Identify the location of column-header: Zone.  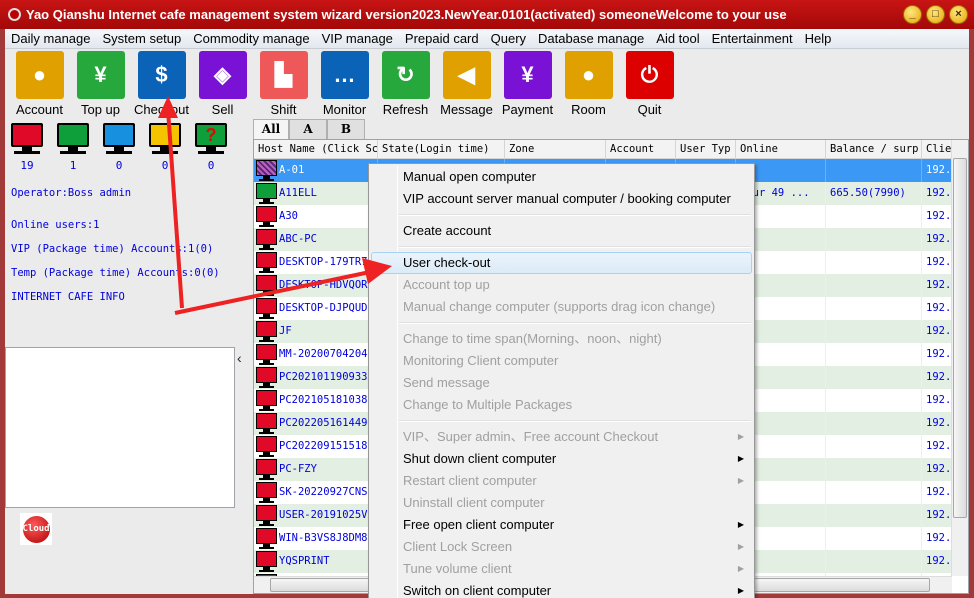
(555, 149).